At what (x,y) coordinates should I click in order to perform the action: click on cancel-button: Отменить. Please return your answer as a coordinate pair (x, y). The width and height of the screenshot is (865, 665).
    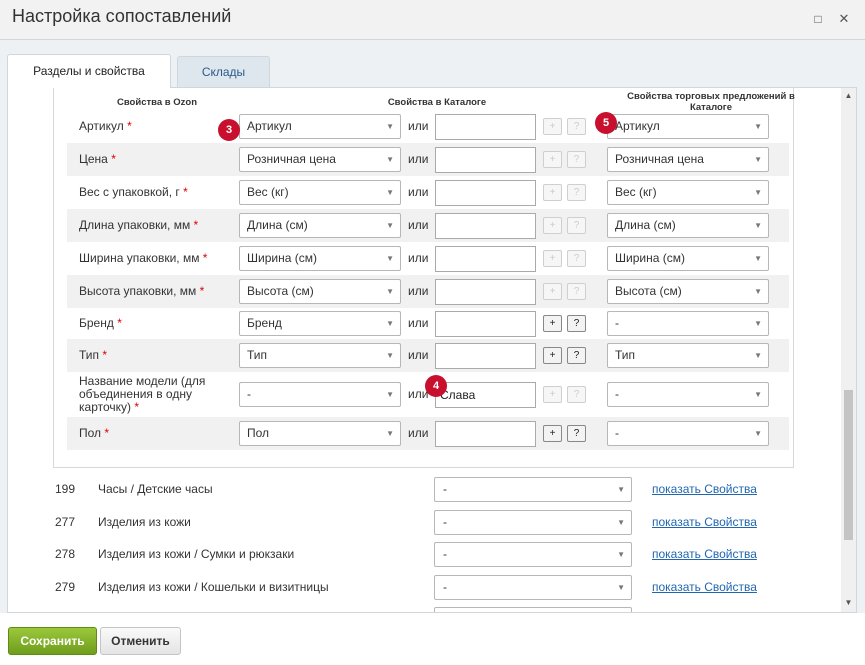
    Looking at the image, I should click on (140, 641).